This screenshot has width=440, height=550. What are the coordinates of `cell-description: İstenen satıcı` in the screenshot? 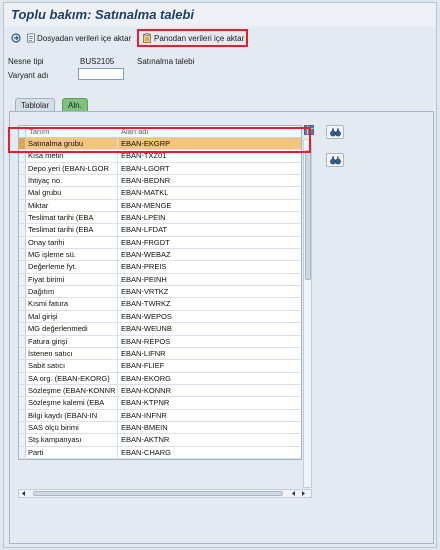 It's located at (72, 353).